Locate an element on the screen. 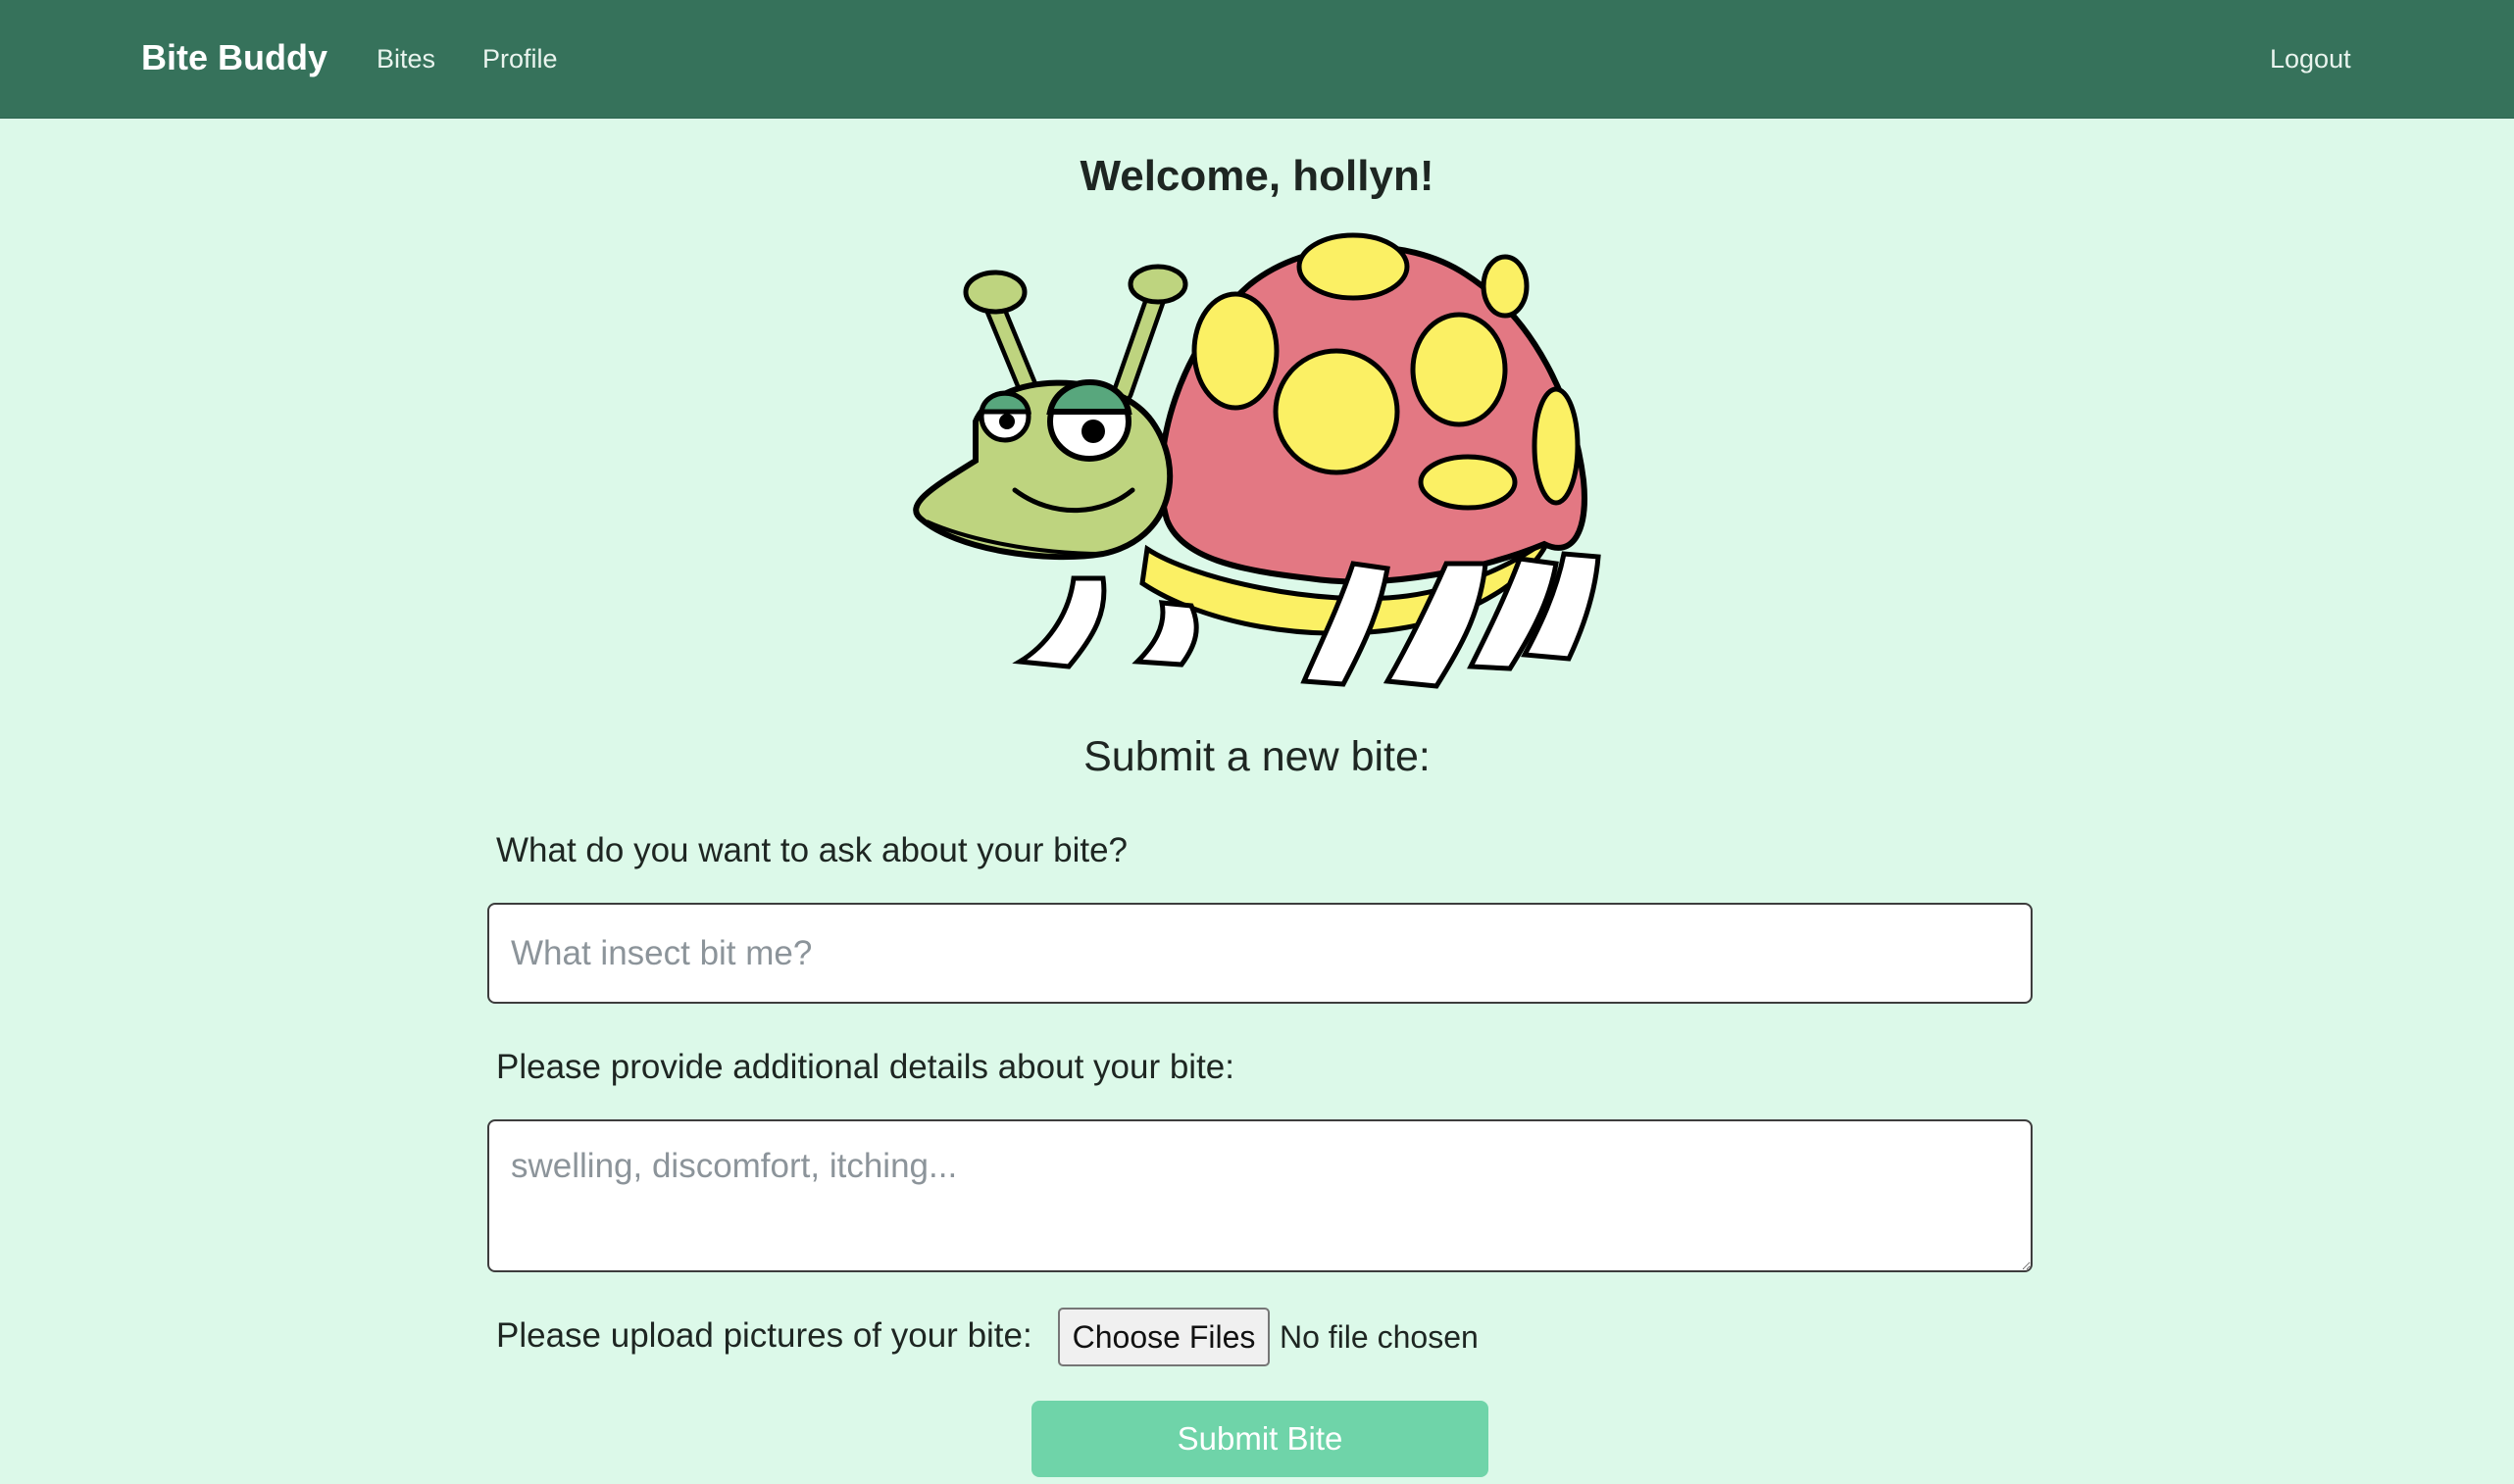 This screenshot has width=2514, height=1484. welcome-heading: Welcome, hollyn! is located at coordinates (1257, 176).